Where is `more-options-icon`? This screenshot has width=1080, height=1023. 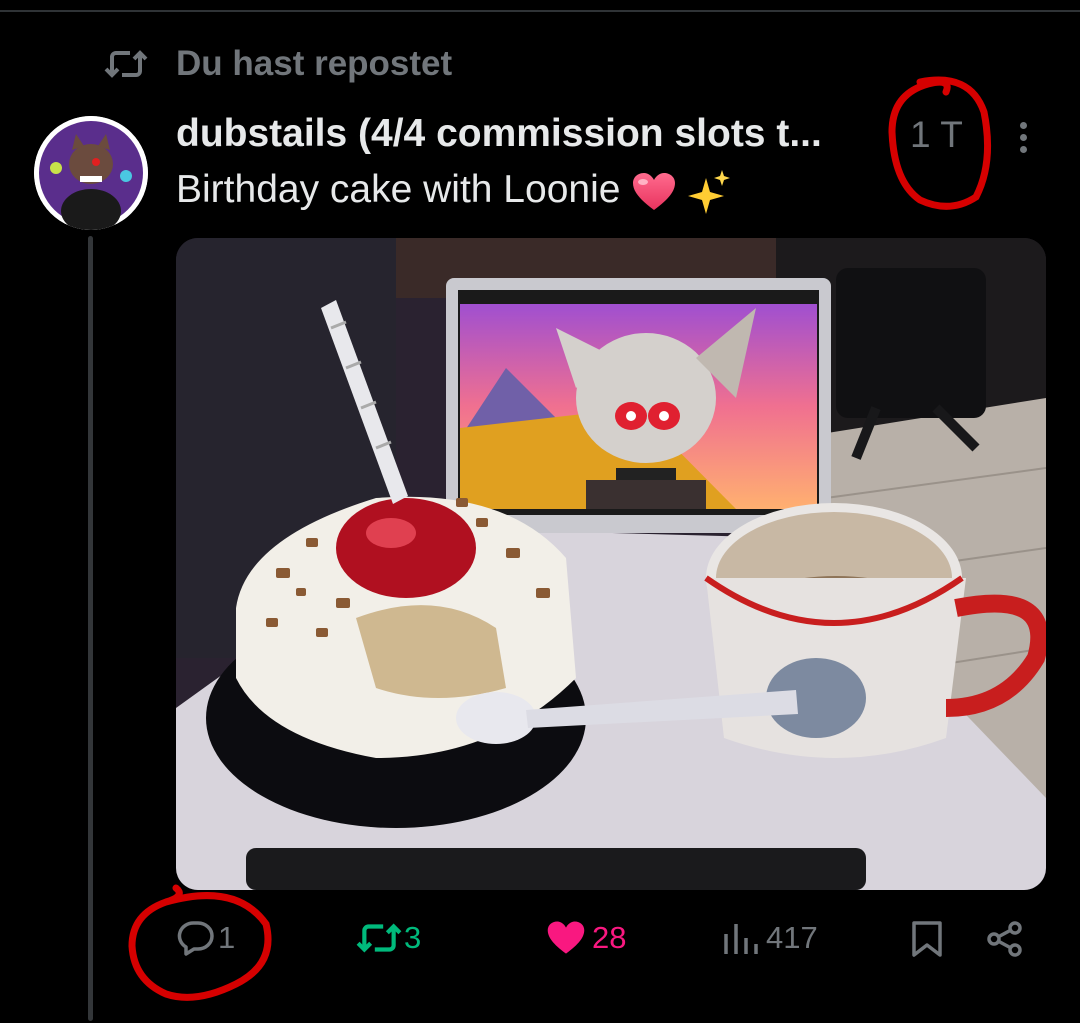
more-options-icon is located at coordinates (1023, 140).